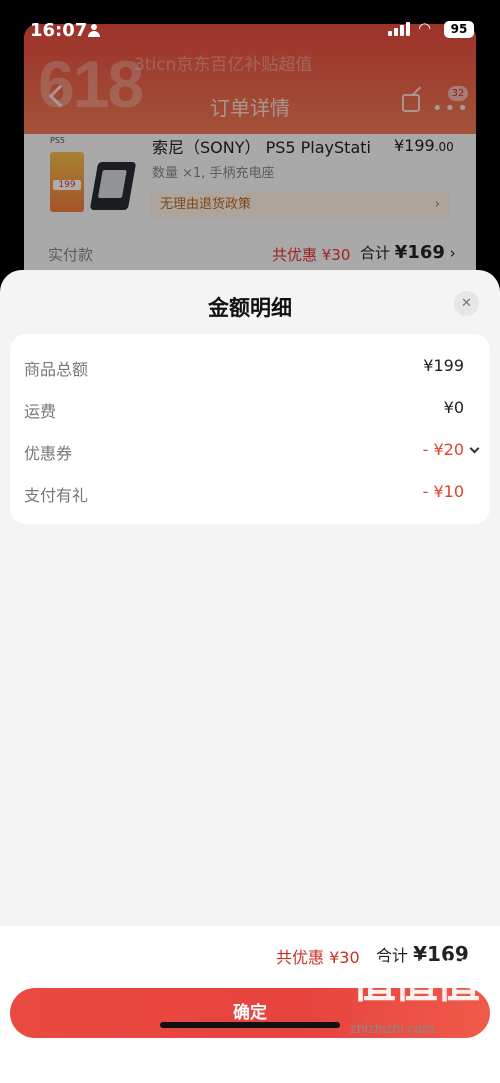 The width and height of the screenshot is (500, 1083). Describe the element at coordinates (318, 957) in the screenshot. I see `footer-discount: 共优惠 ¥30` at that location.